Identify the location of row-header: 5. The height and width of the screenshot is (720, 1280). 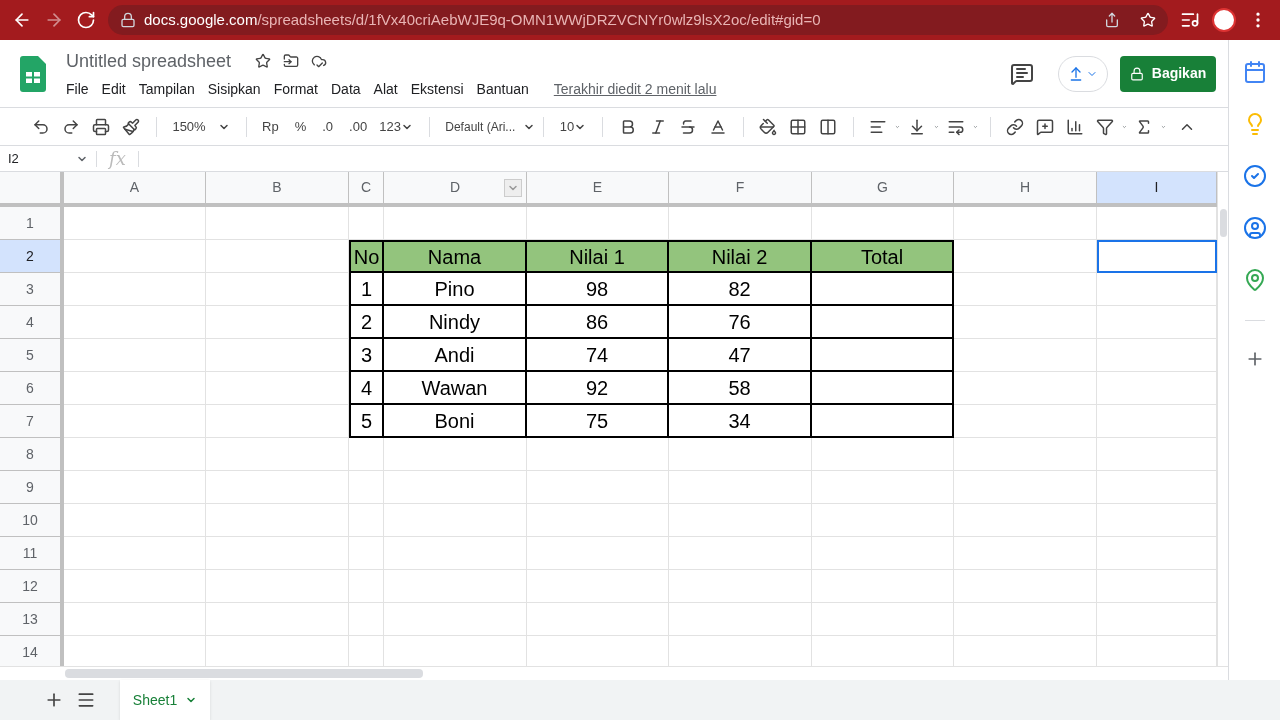
(32, 355).